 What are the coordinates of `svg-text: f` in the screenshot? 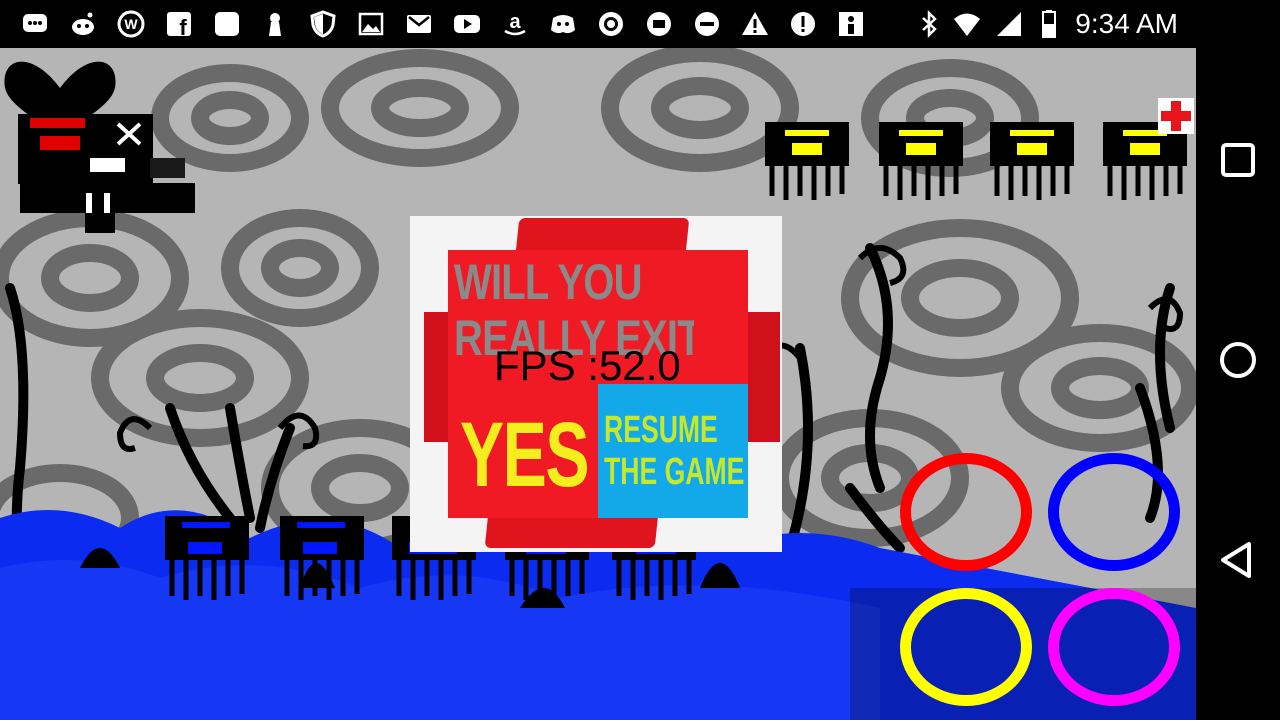 It's located at (183, 26).